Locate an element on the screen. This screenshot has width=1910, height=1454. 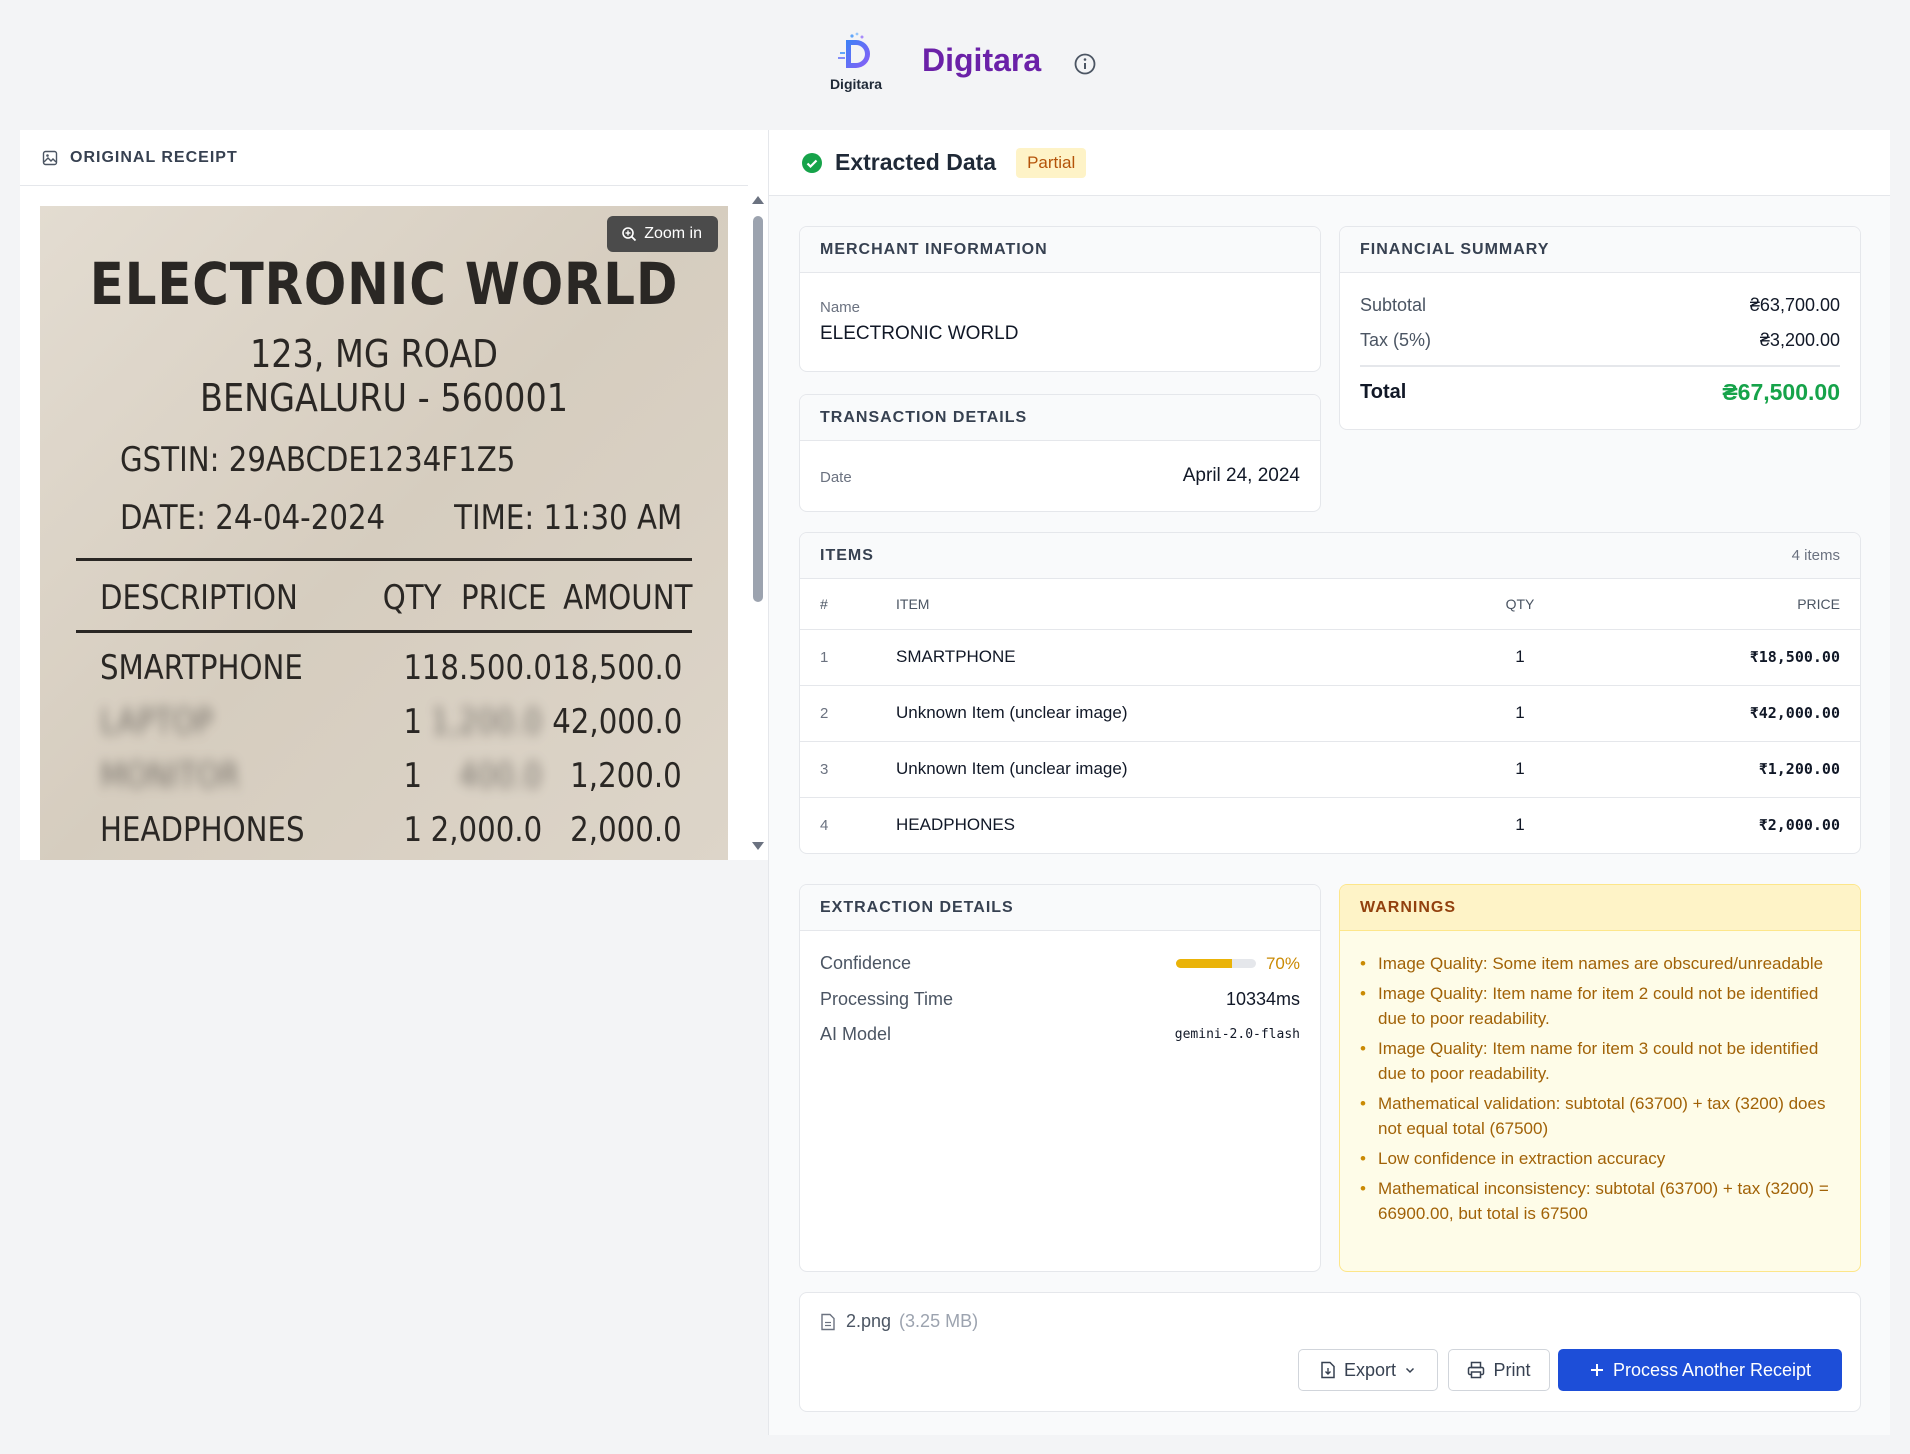
items-card-title: ITEMS is located at coordinates (847, 555).